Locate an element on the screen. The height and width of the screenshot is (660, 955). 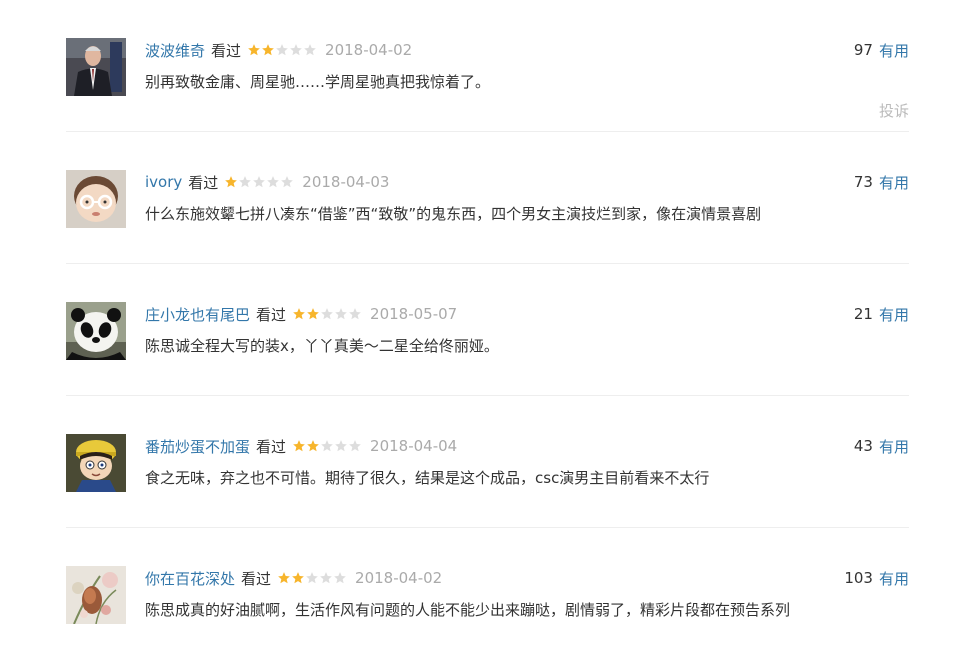
vote-count: 73 is located at coordinates (863, 182).